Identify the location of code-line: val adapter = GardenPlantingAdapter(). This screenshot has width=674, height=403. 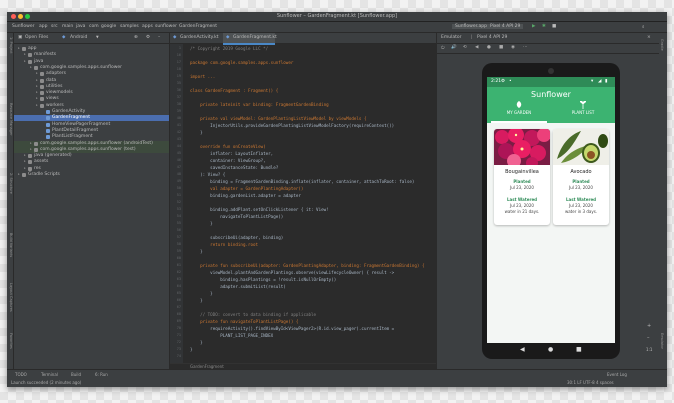
(246, 189).